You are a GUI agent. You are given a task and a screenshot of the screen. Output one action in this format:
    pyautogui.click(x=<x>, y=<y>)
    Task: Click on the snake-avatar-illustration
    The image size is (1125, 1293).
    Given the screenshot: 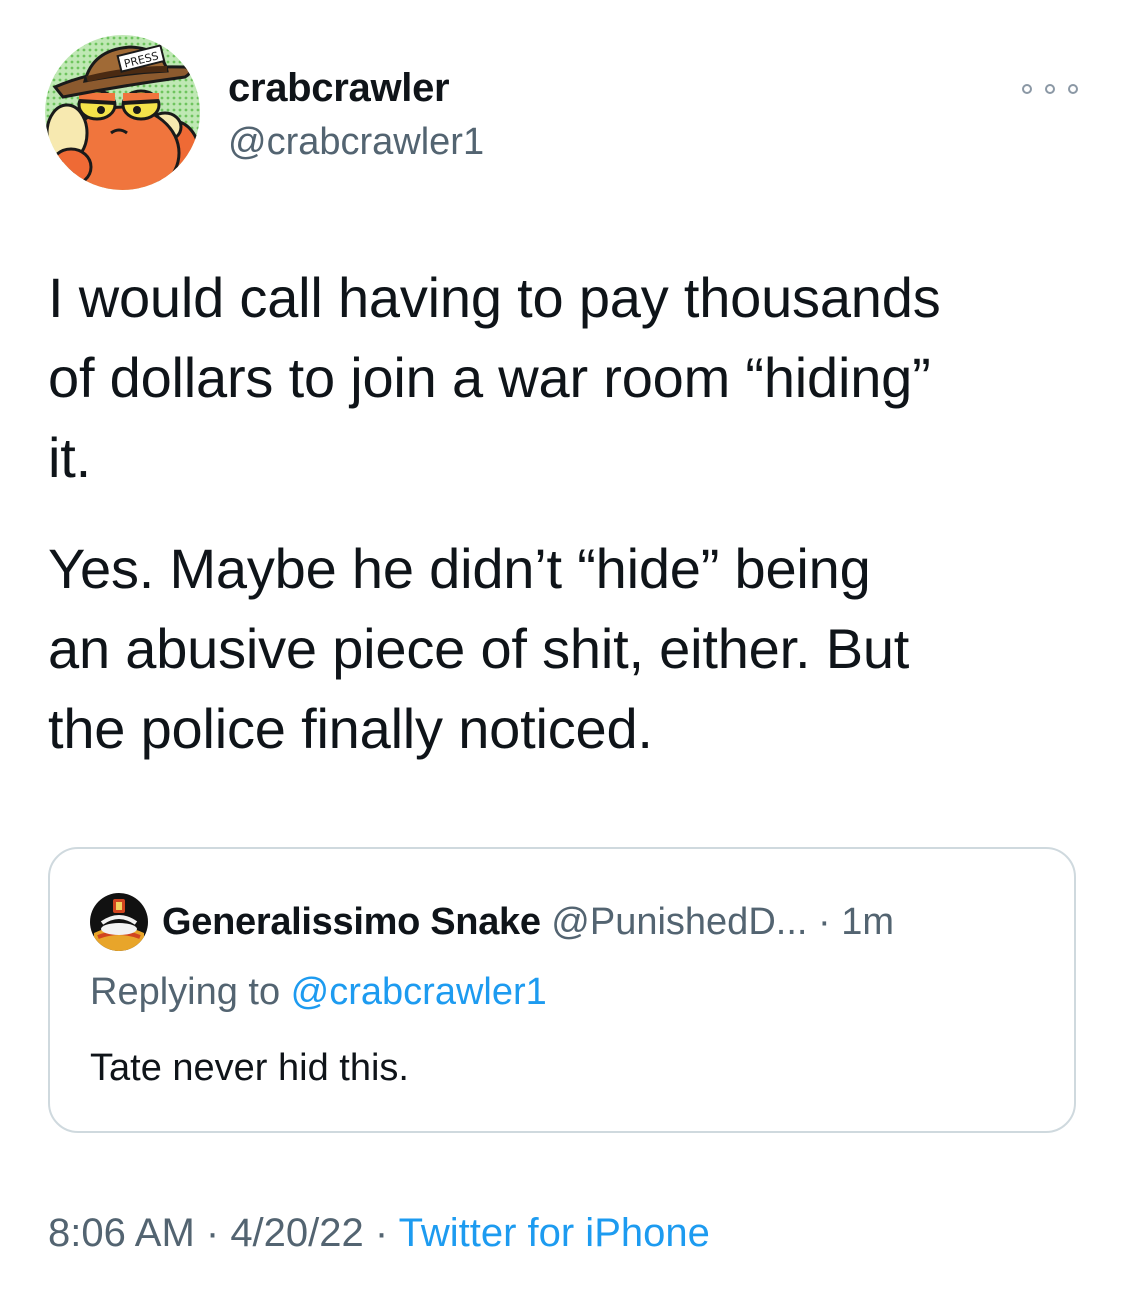 What is the action you would take?
    pyautogui.click(x=119, y=922)
    